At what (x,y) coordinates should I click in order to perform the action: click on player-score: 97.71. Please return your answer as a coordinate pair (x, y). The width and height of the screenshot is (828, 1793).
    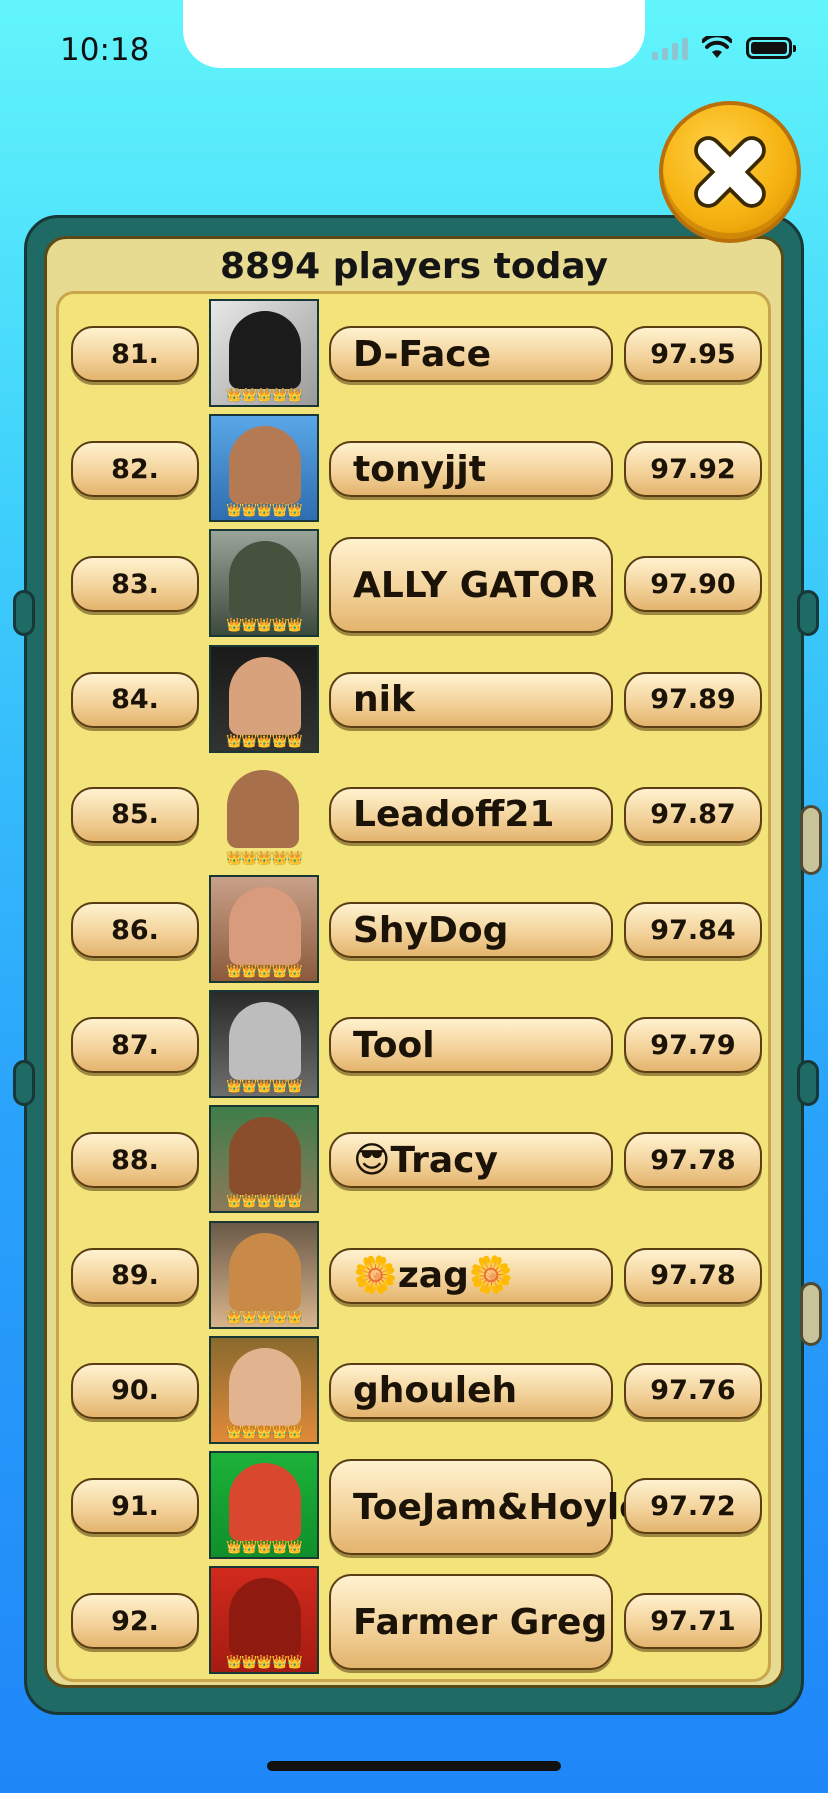
    Looking at the image, I should click on (693, 1621).